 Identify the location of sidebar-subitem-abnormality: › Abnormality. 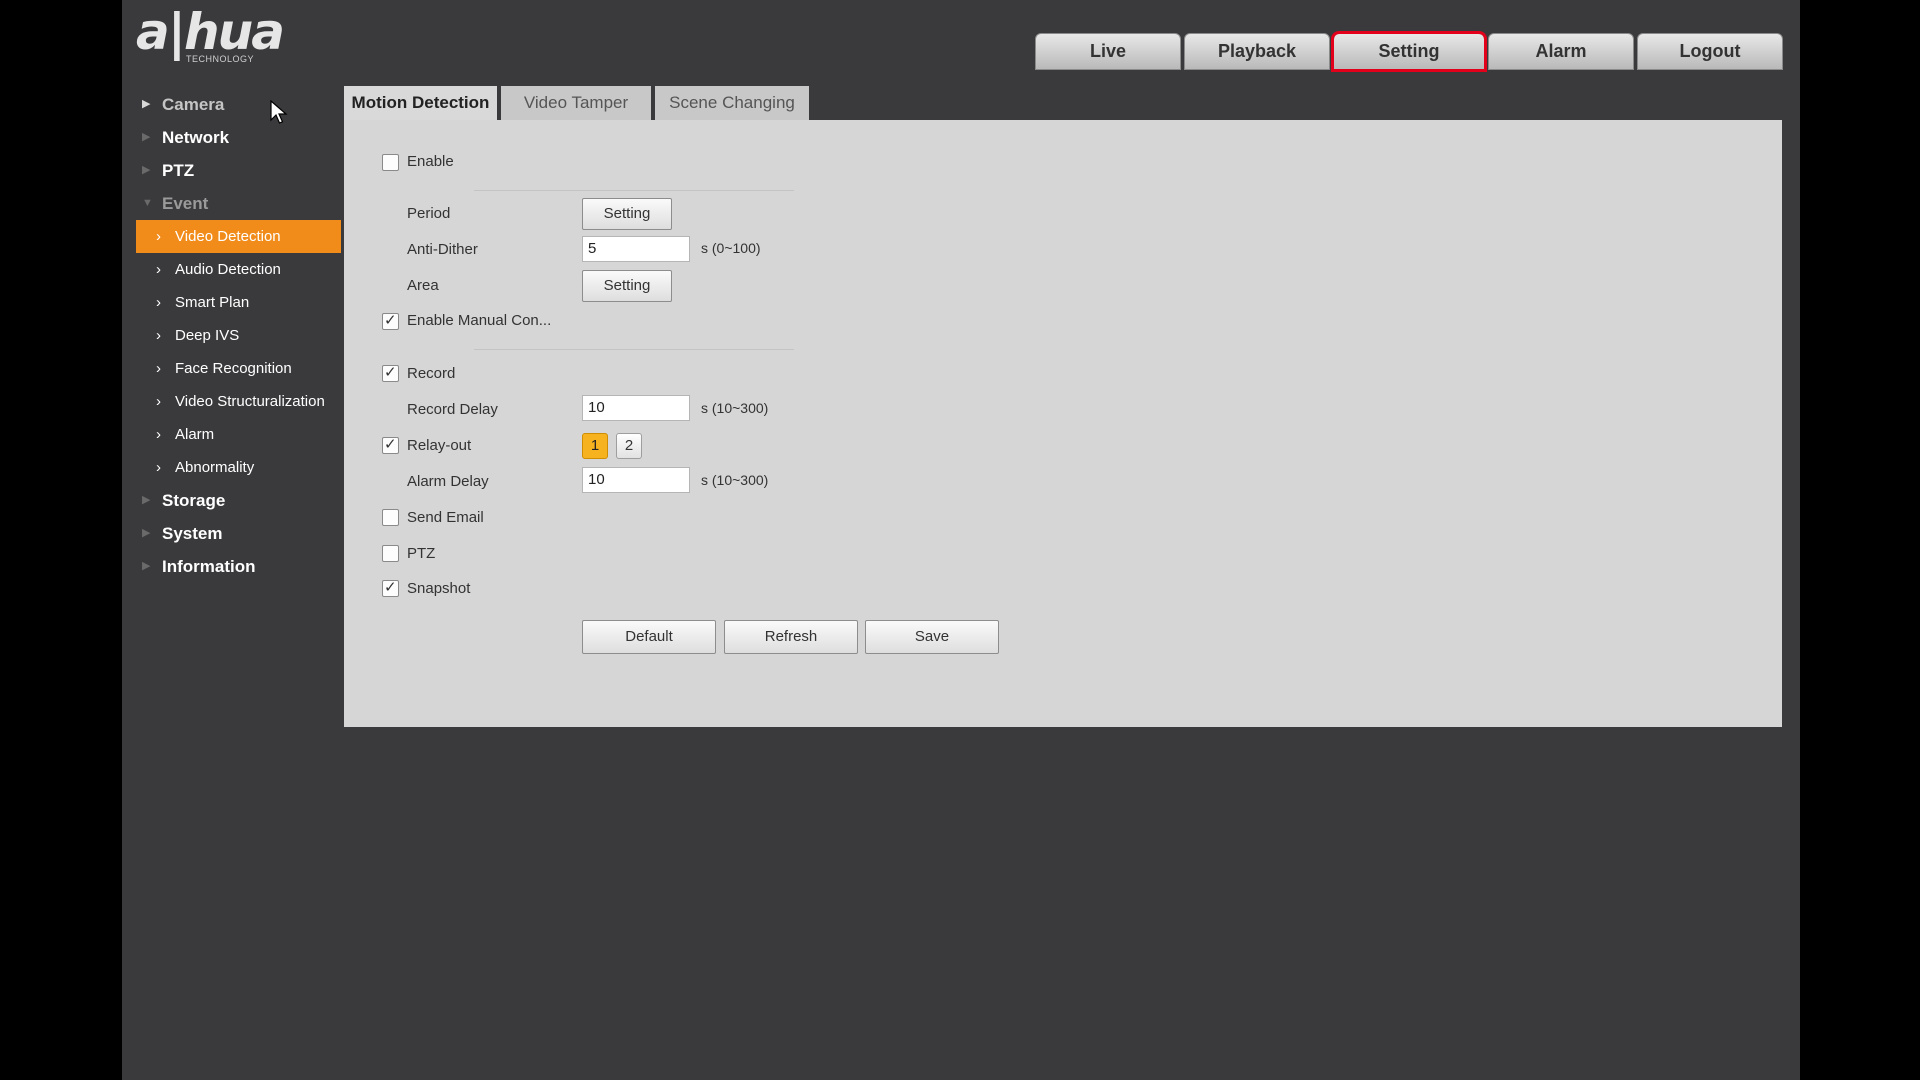
(232, 467).